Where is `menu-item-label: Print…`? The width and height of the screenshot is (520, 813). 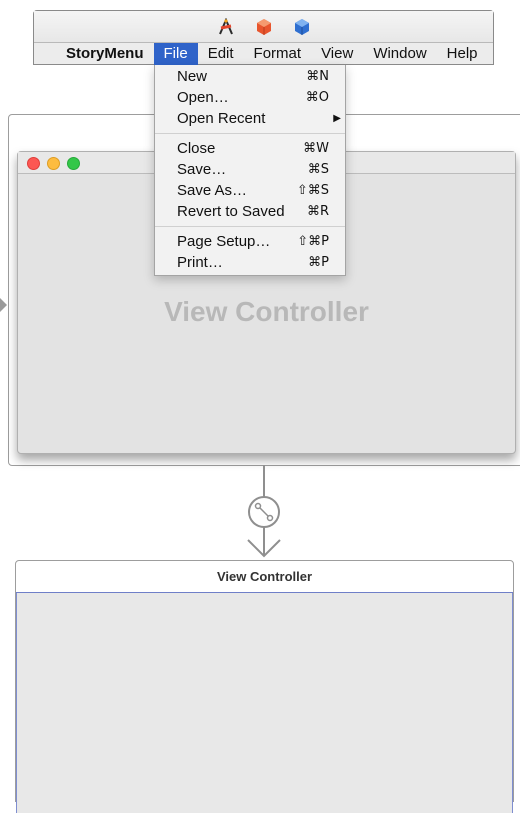 menu-item-label: Print… is located at coordinates (200, 262).